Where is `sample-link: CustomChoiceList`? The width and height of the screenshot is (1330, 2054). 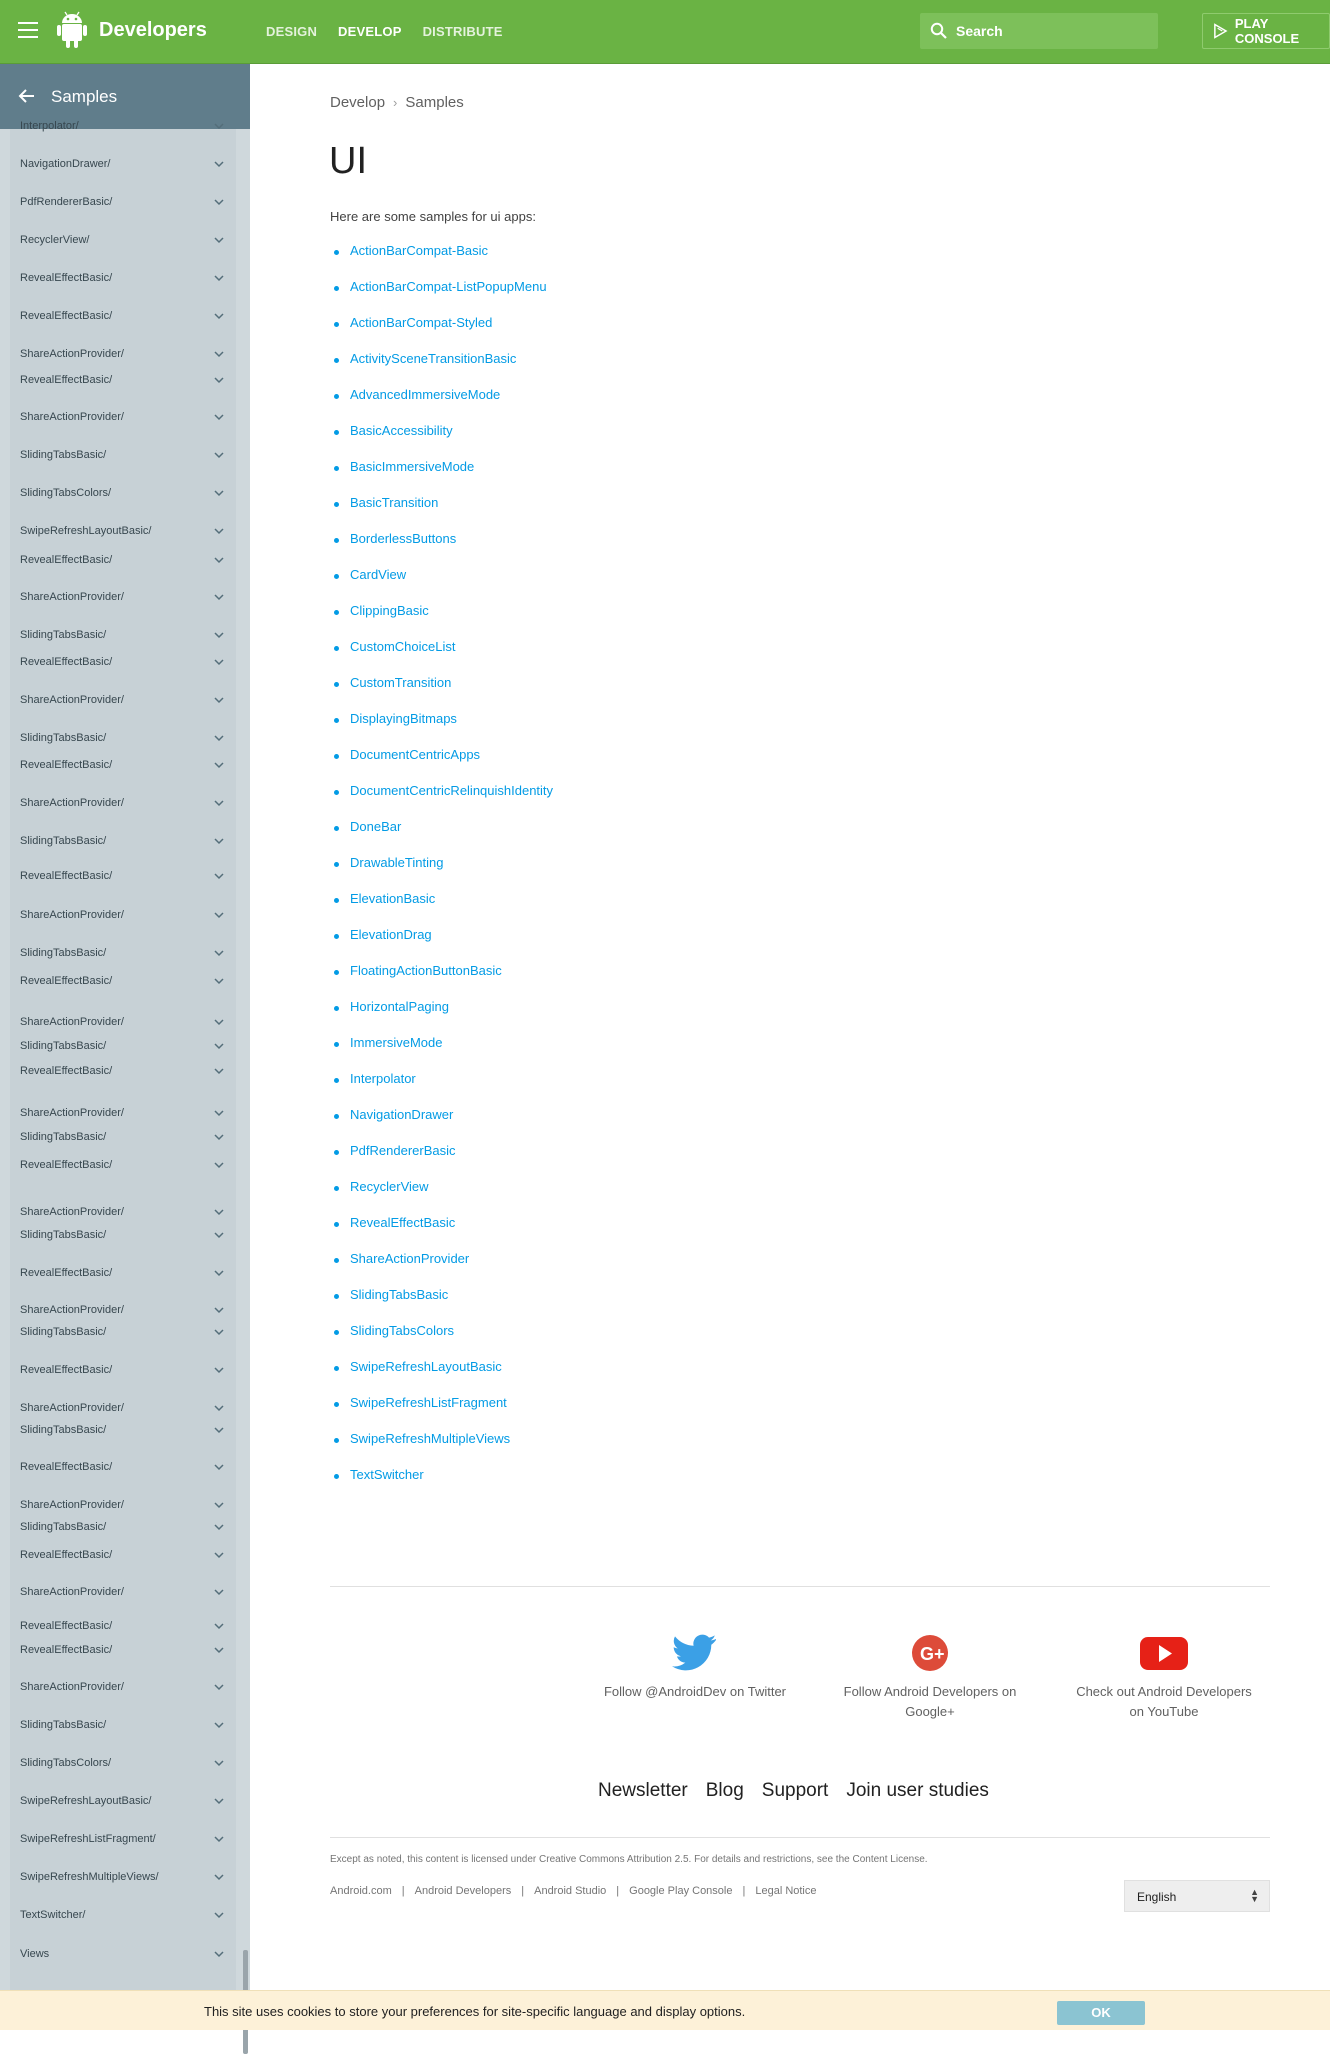
sample-link: CustomChoiceList is located at coordinates (403, 646).